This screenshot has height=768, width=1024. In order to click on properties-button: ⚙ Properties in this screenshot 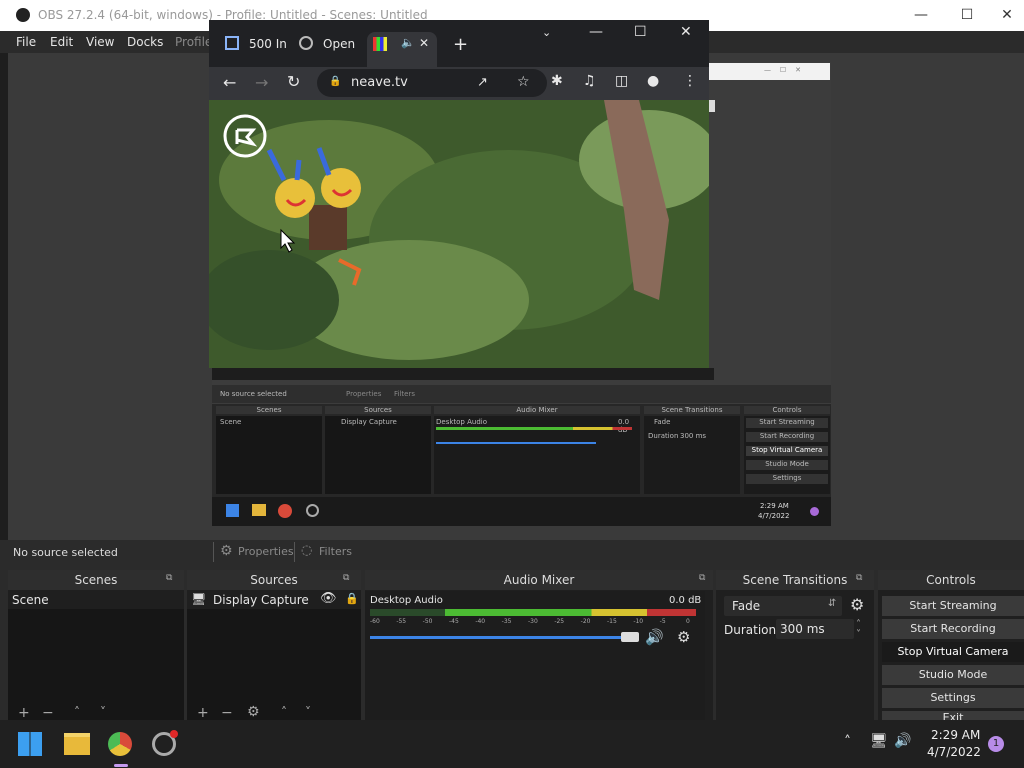, I will do `click(253, 552)`.